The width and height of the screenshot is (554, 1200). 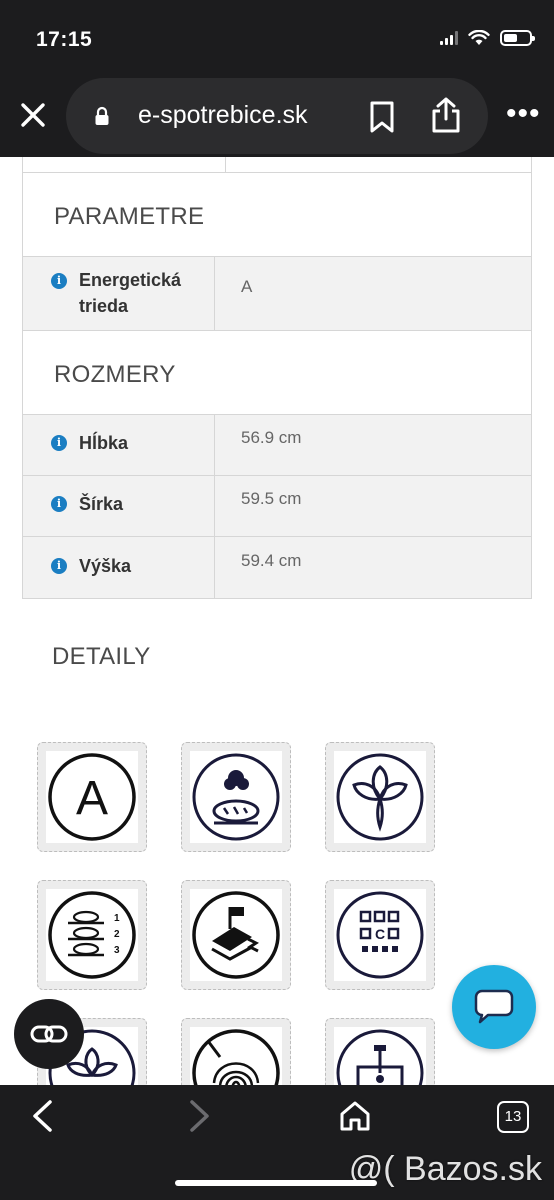 What do you see at coordinates (236, 1057) in the screenshot?
I see `fingerprint-proof-icon` at bounding box center [236, 1057].